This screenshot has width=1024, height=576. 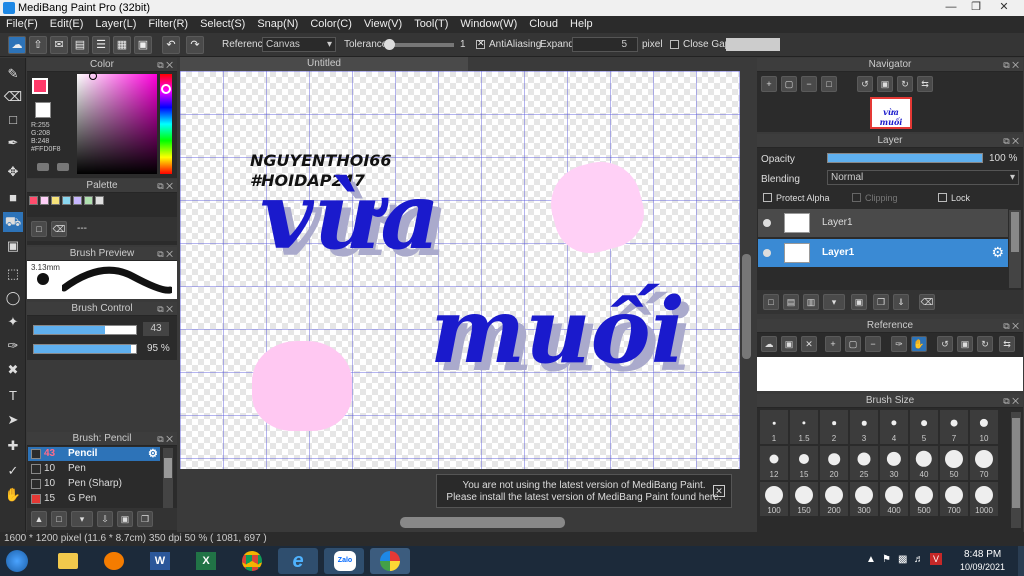 I want to click on protect-alpha-checkbox, so click(x=767, y=197).